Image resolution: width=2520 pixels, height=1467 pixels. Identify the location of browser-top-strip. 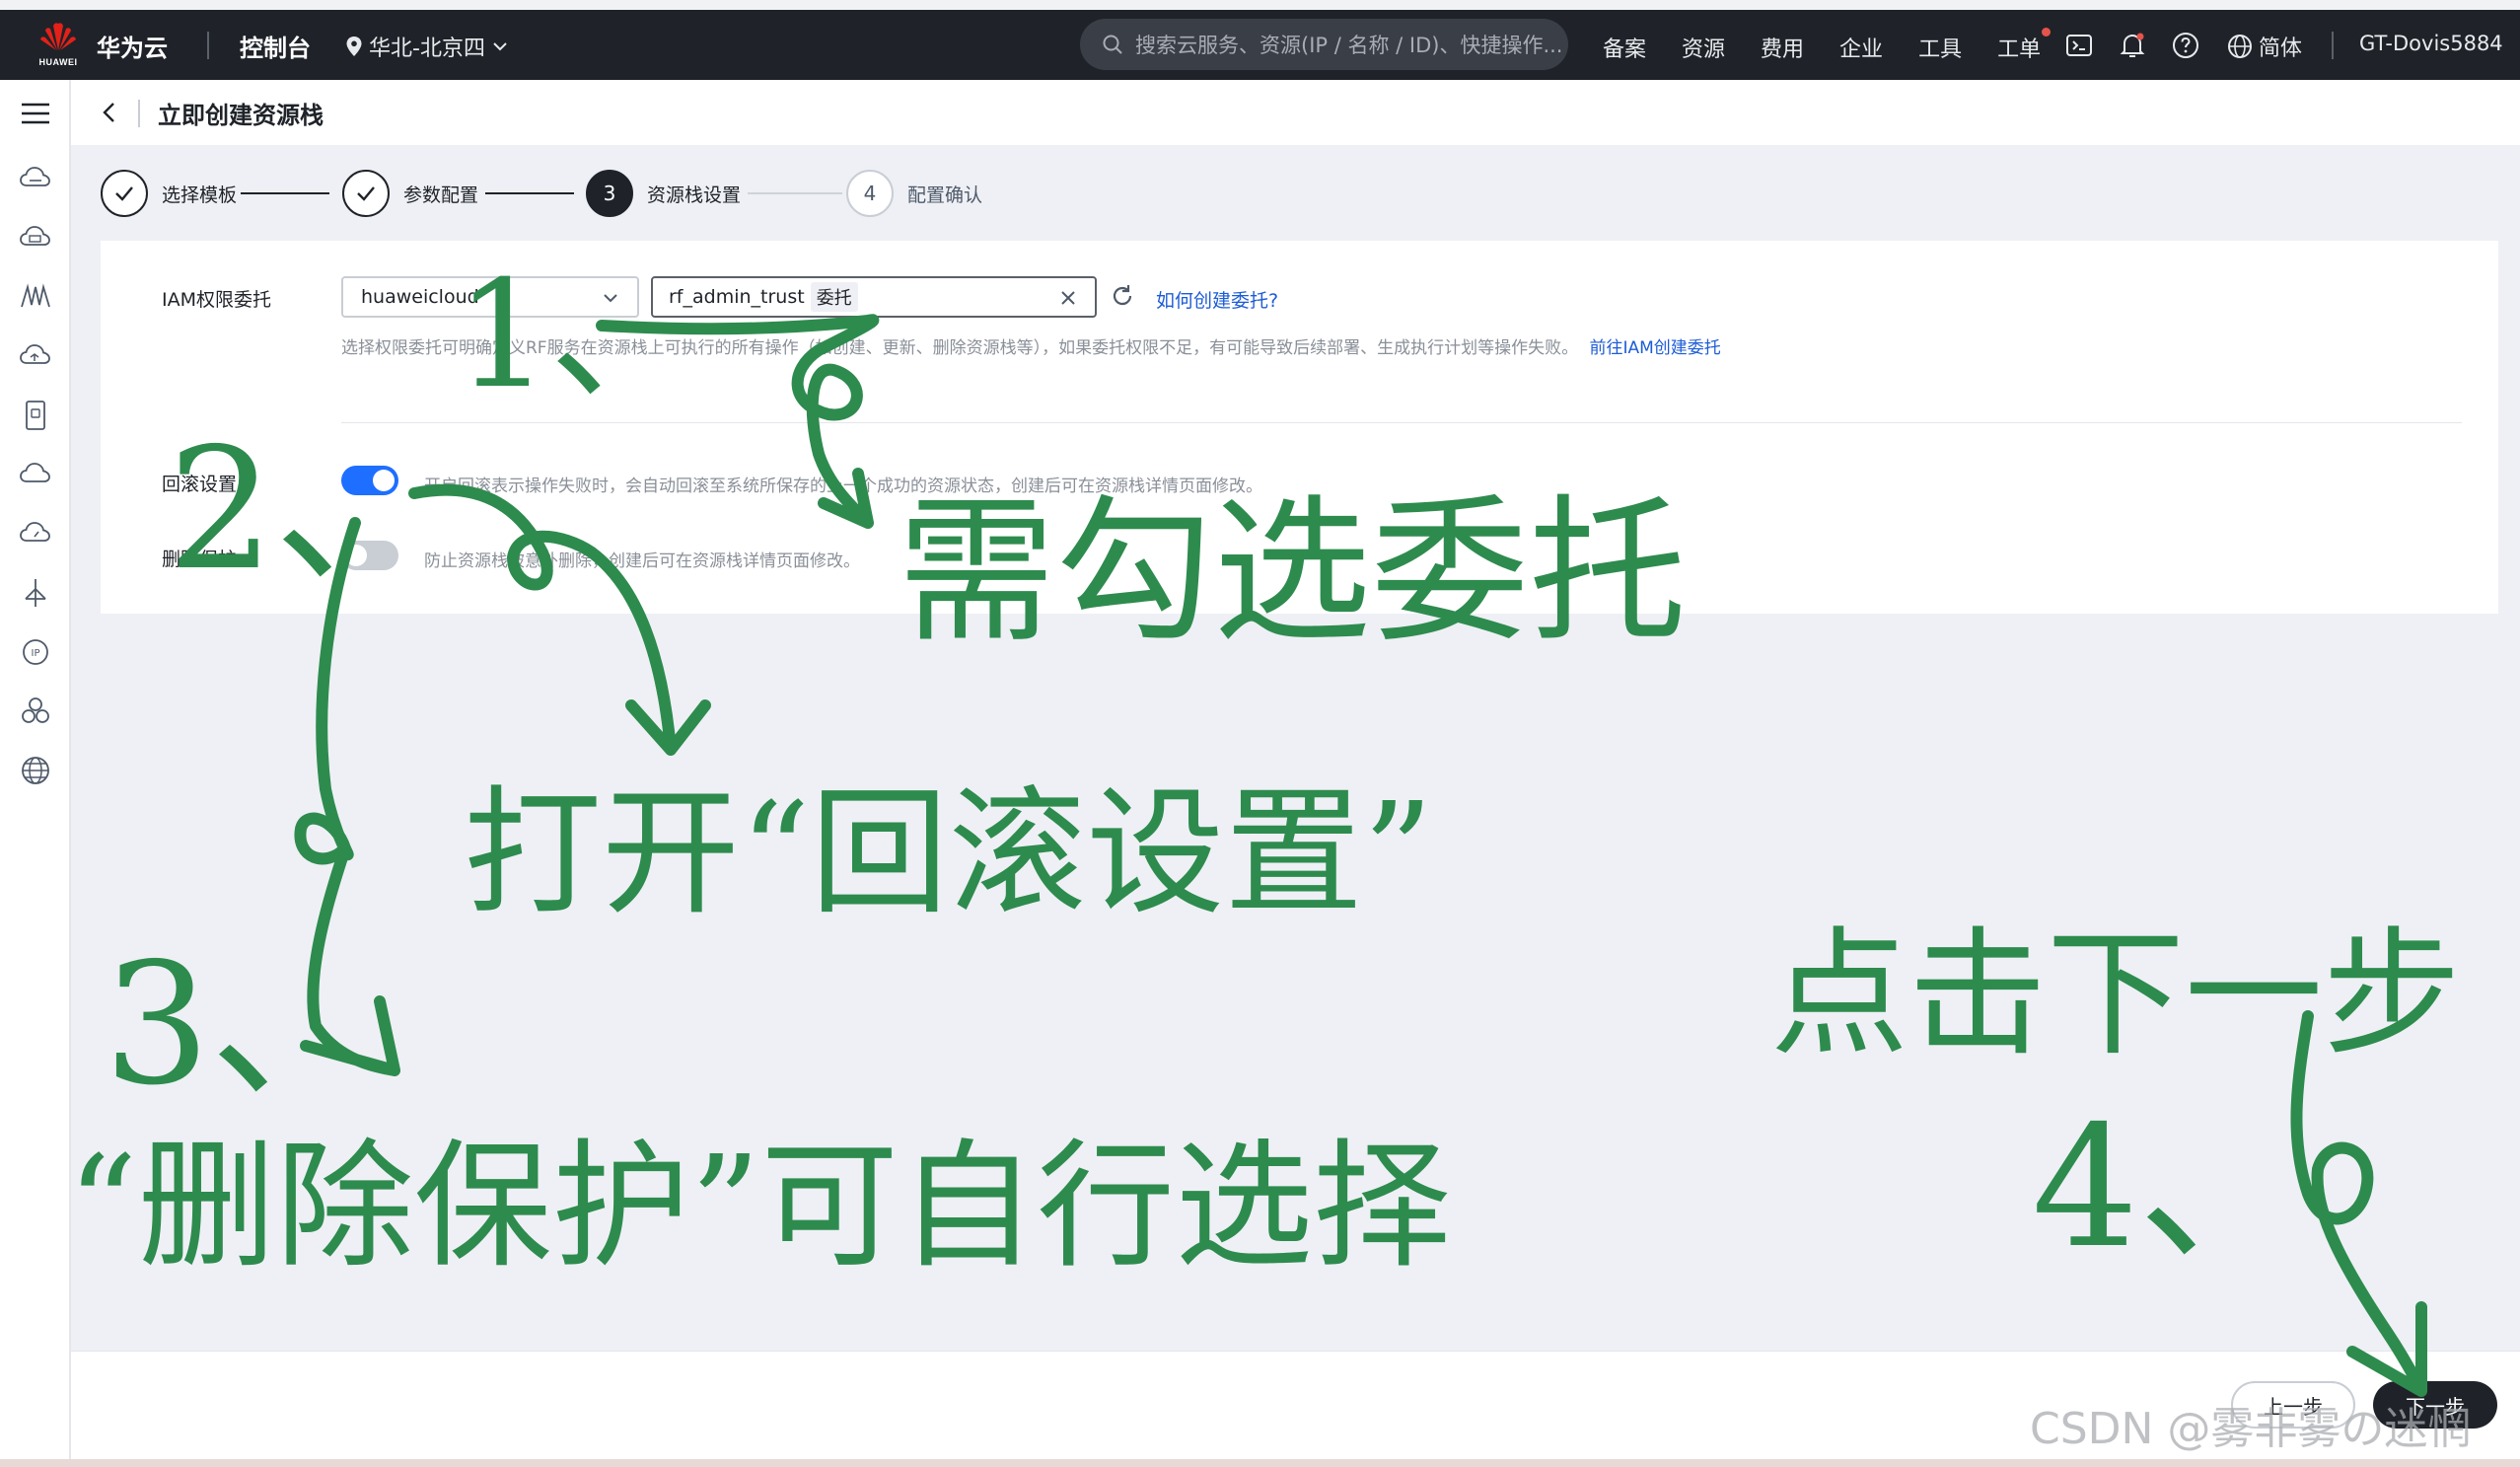
(1260, 5).